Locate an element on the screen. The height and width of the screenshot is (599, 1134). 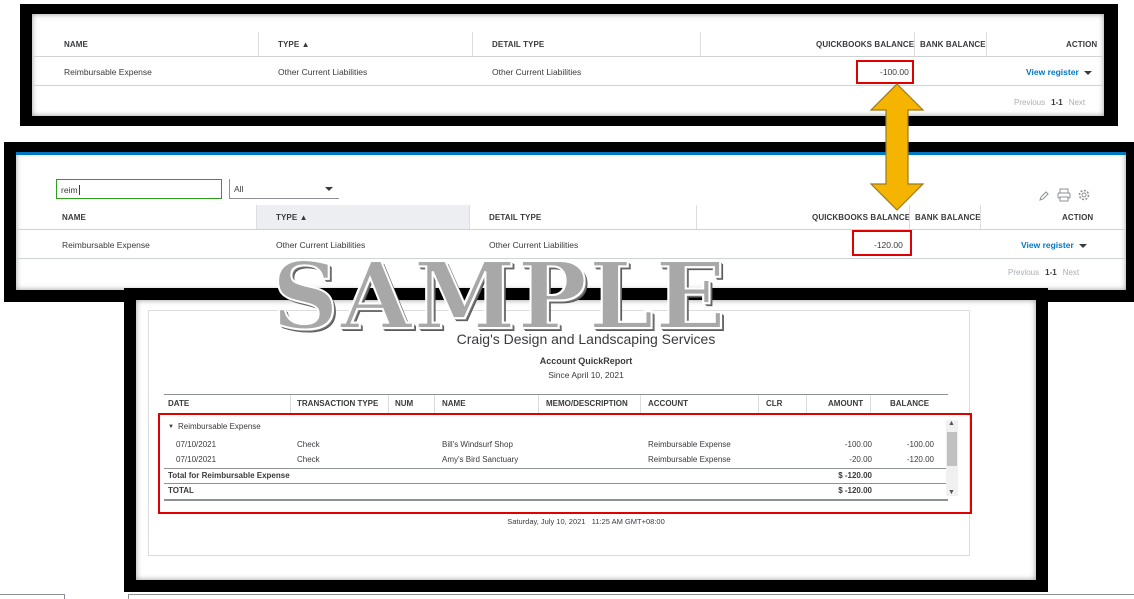
col-clr: CLR is located at coordinates (774, 403).